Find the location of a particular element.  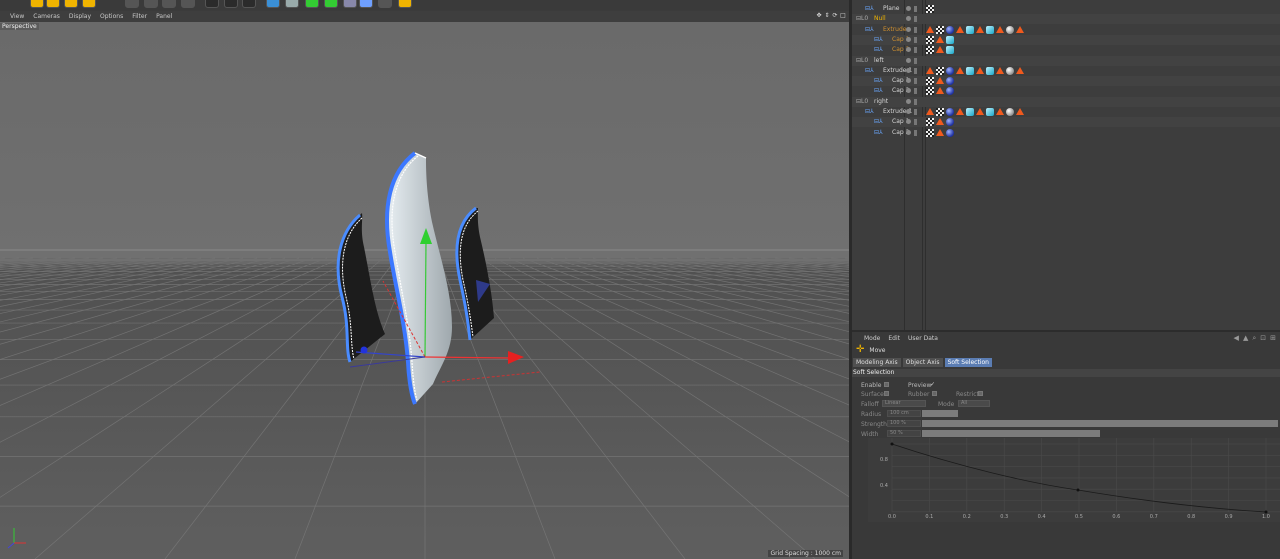

object-name: Plane is located at coordinates (891, 8).